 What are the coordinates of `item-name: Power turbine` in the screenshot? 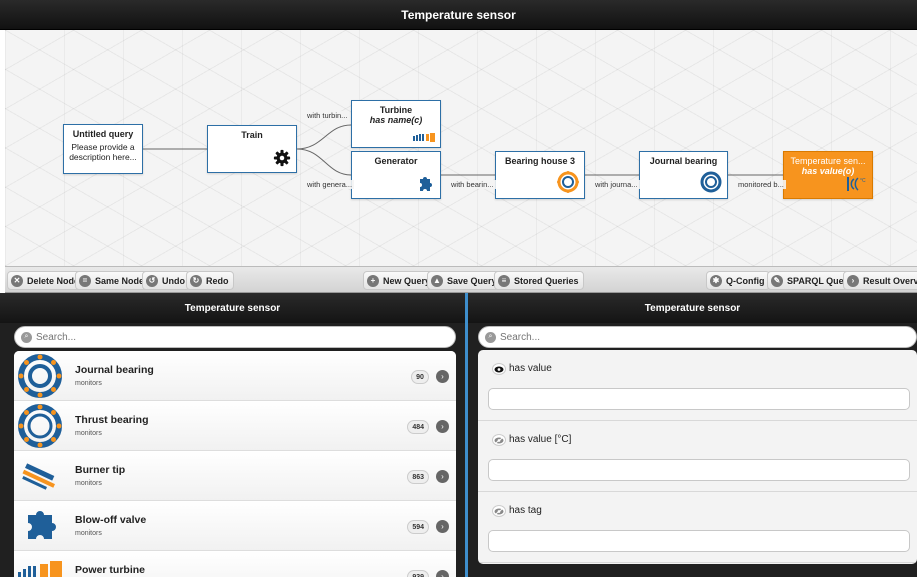 It's located at (110, 570).